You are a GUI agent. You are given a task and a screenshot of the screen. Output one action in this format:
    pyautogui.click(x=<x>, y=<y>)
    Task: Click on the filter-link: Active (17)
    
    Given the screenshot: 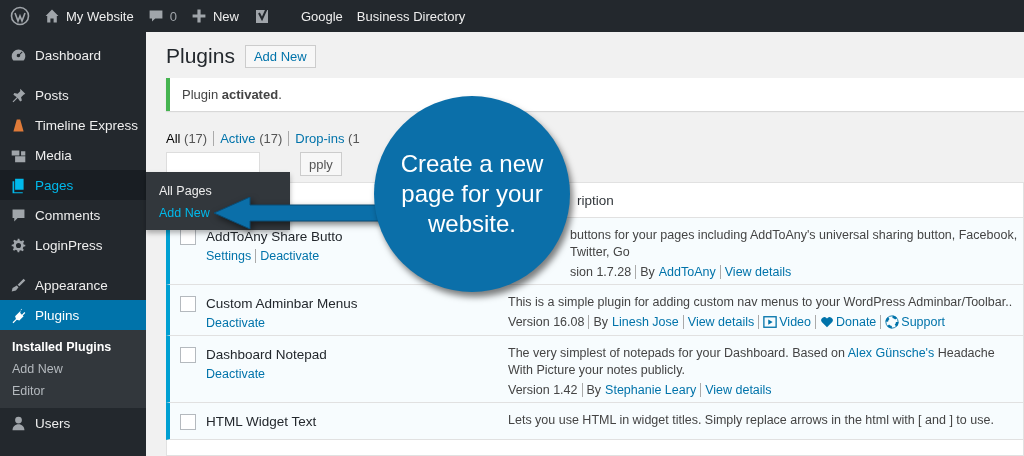 What is the action you would take?
    pyautogui.click(x=251, y=138)
    